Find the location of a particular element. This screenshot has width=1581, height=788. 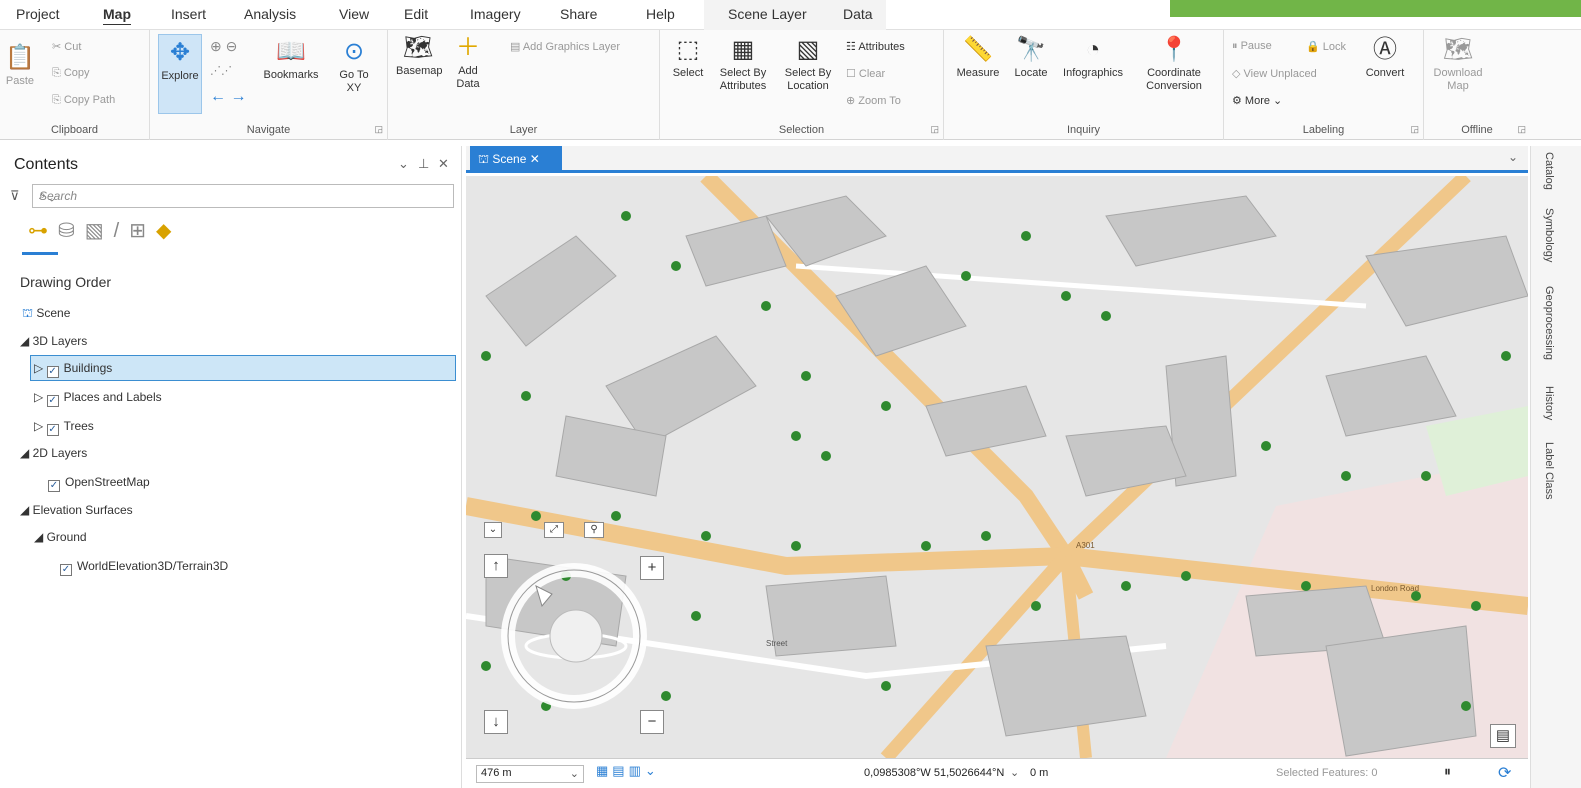

tab-share: Share is located at coordinates (578, 14).